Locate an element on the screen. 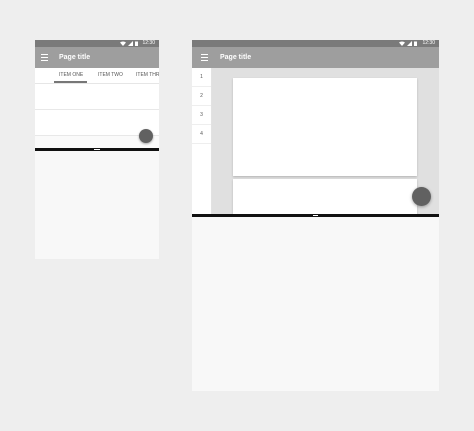 The width and height of the screenshot is (474, 431). list-item is located at coordinates (97, 97).